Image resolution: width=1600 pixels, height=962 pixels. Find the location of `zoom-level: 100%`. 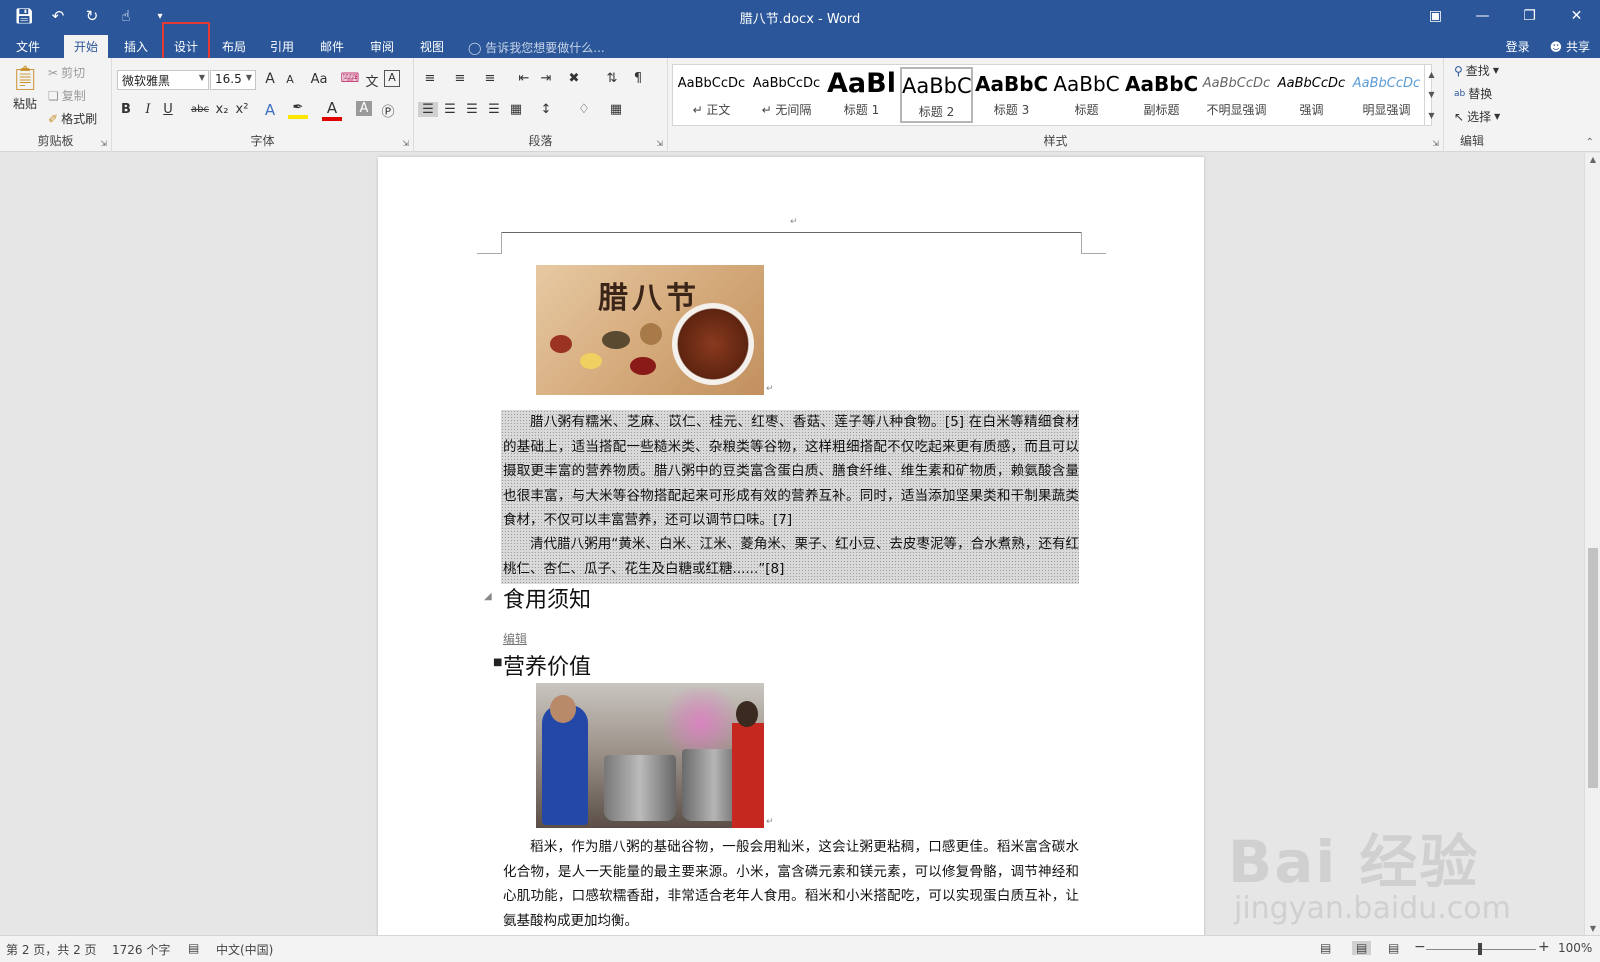

zoom-level: 100% is located at coordinates (1575, 948).